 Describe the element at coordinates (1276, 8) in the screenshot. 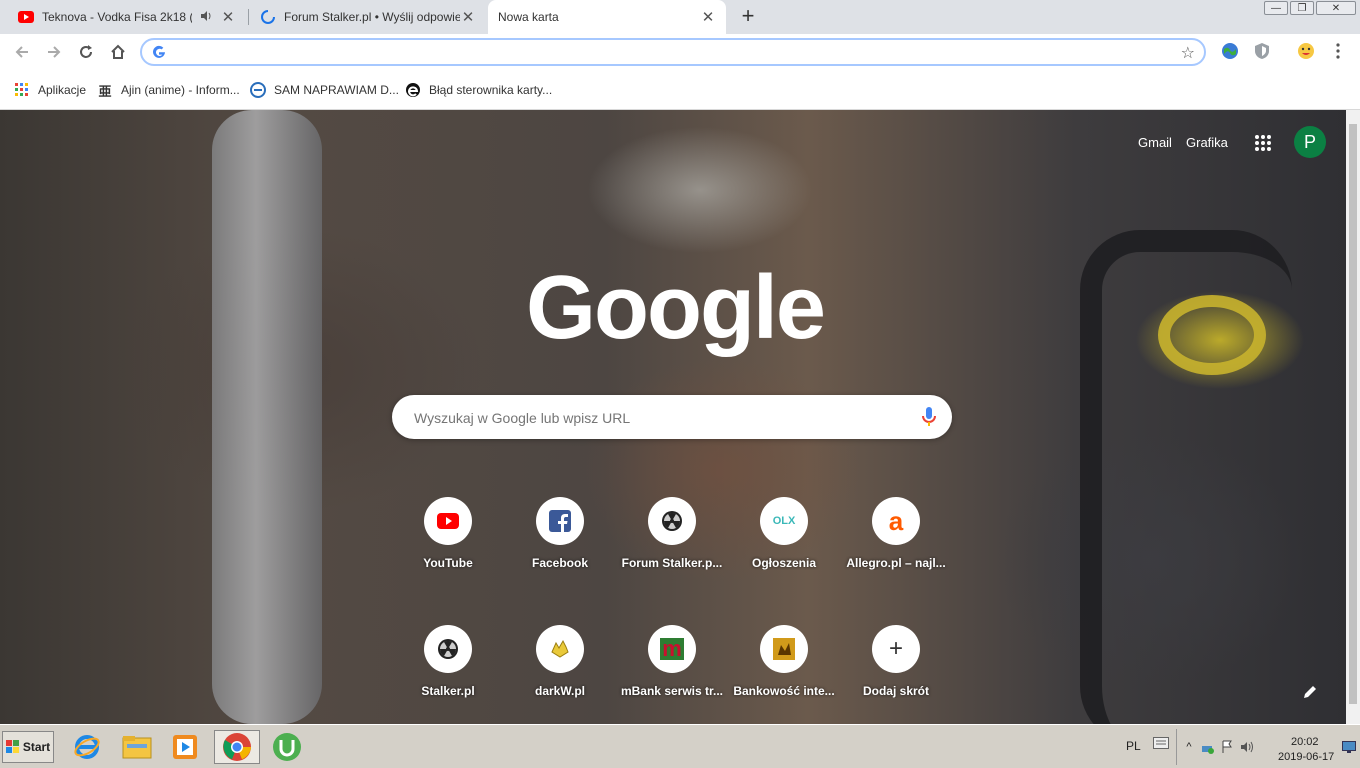

I see `minimize-button: —` at that location.